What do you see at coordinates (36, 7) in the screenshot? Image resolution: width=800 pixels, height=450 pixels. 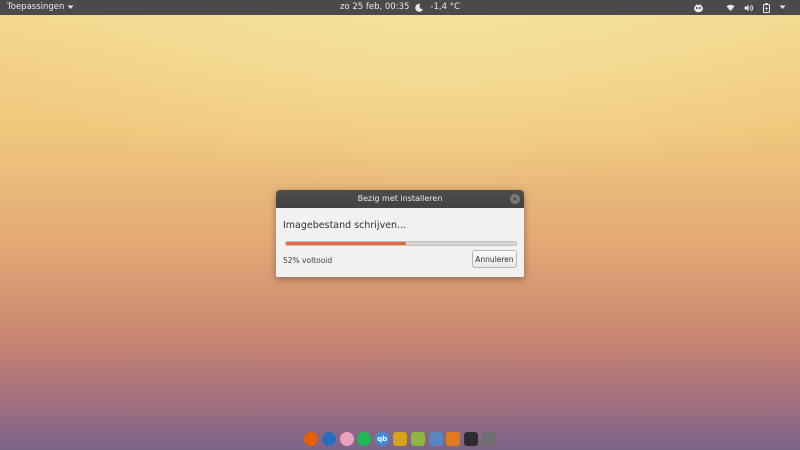 I see `applications-menu-label: Toepassingen` at bounding box center [36, 7].